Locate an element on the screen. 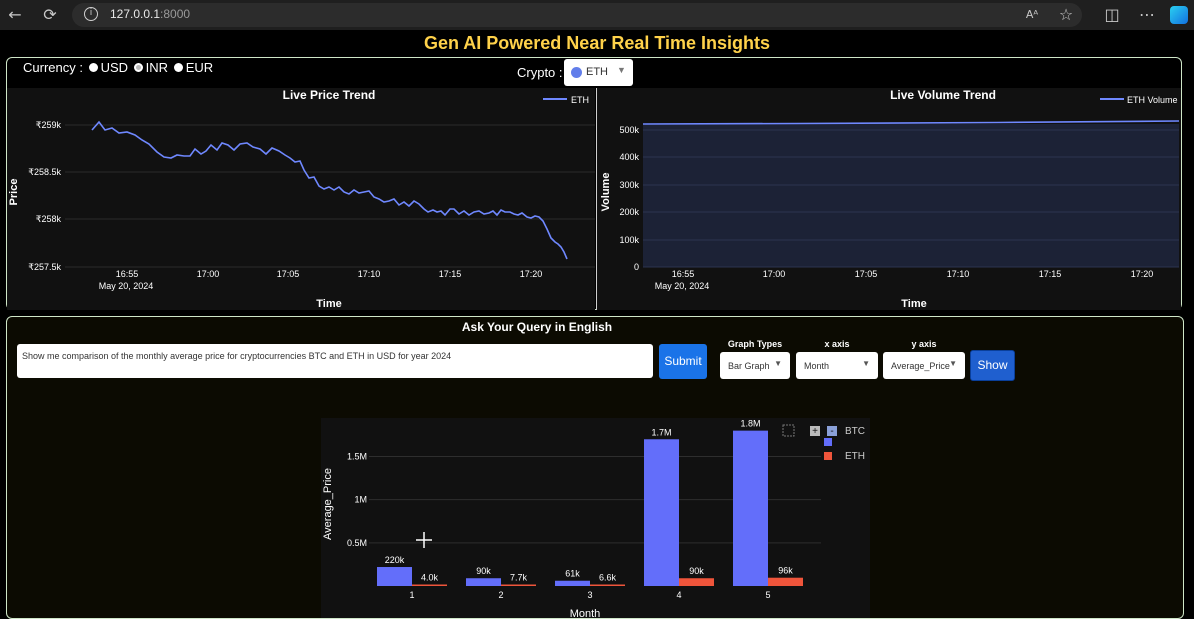 The image size is (1194, 619). volume-x-tick: 17:20 is located at coordinates (1142, 274).